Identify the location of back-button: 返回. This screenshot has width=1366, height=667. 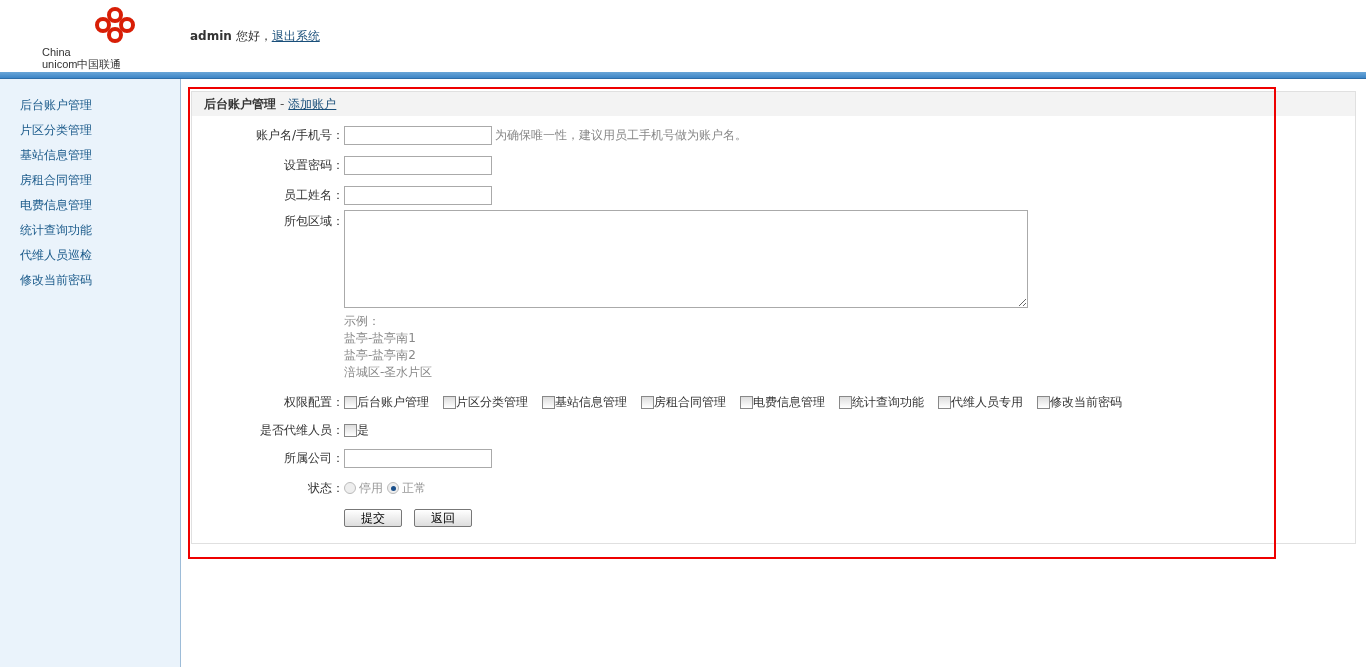
(443, 518).